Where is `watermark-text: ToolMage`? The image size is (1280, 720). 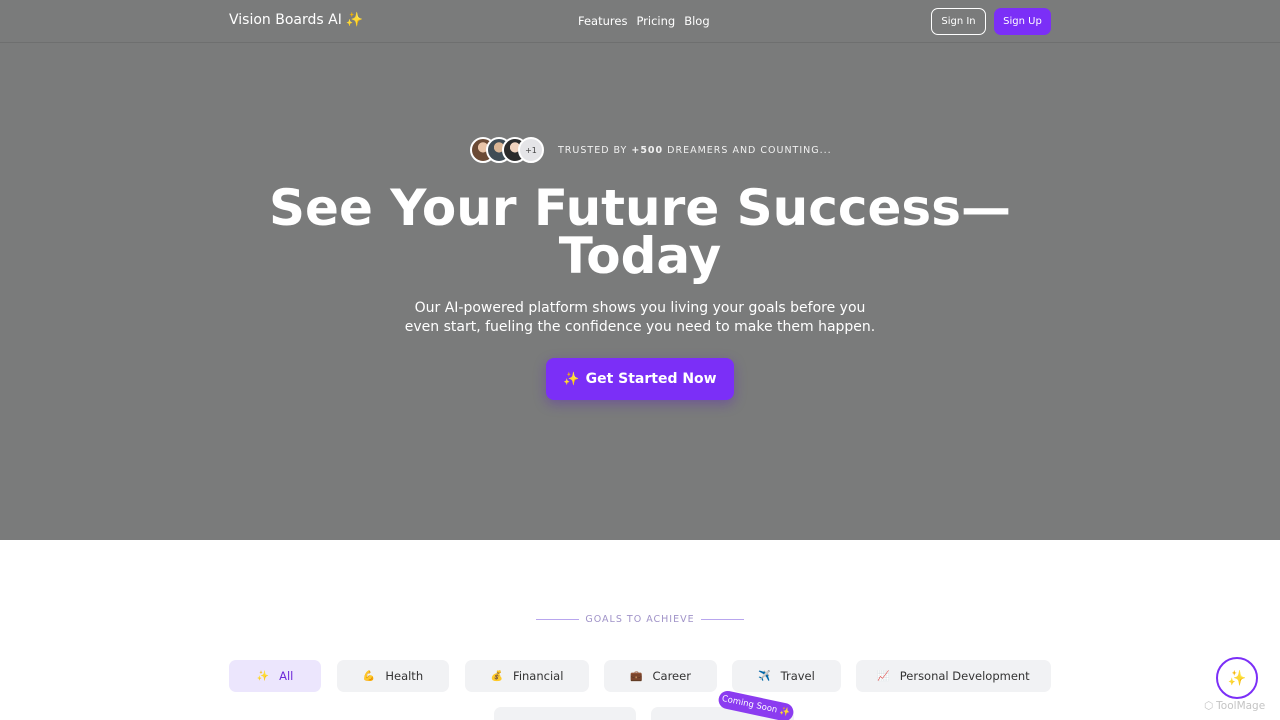
watermark-text: ToolMage is located at coordinates (1241, 706).